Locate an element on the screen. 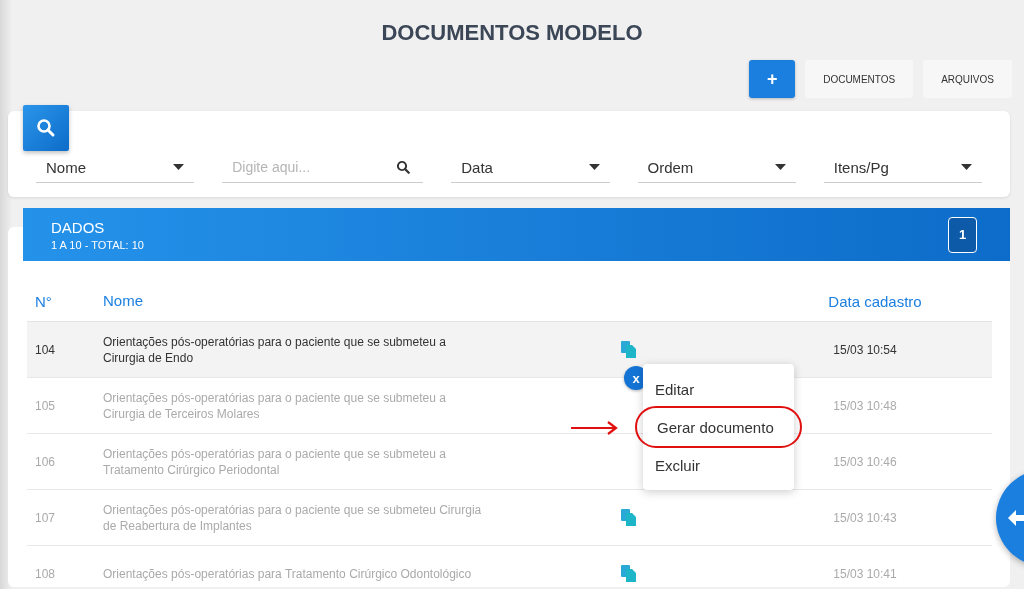 This screenshot has height=589, width=1024. table-cell-text: 104 is located at coordinates (45, 349).